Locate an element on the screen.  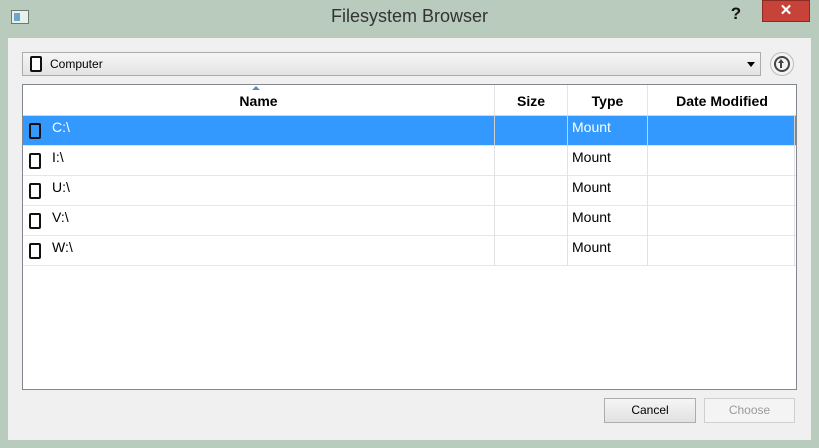
drive-name: V:\ is located at coordinates (60, 217).